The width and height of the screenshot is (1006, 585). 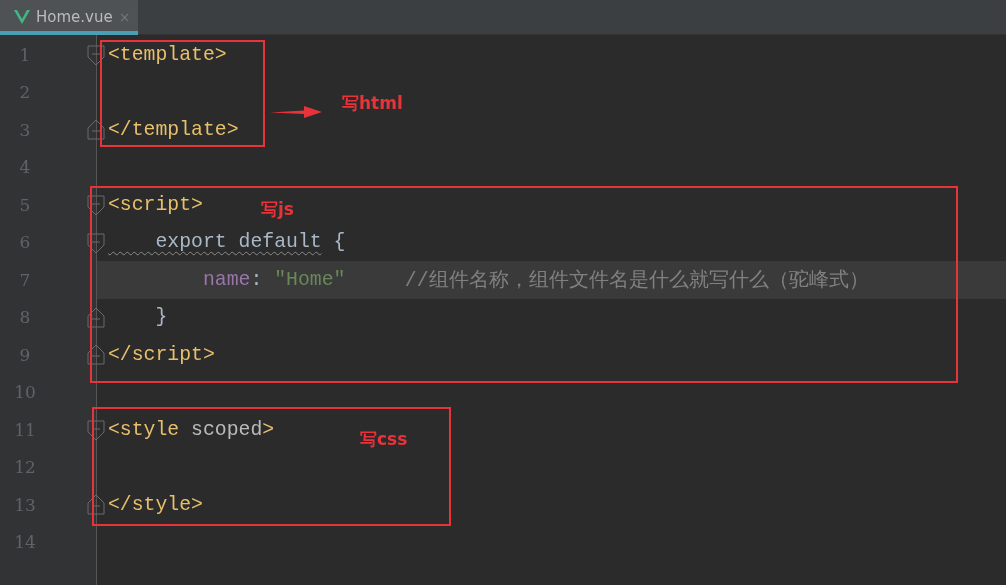 What do you see at coordinates (173, 129) in the screenshot?
I see `code-token: </template>` at bounding box center [173, 129].